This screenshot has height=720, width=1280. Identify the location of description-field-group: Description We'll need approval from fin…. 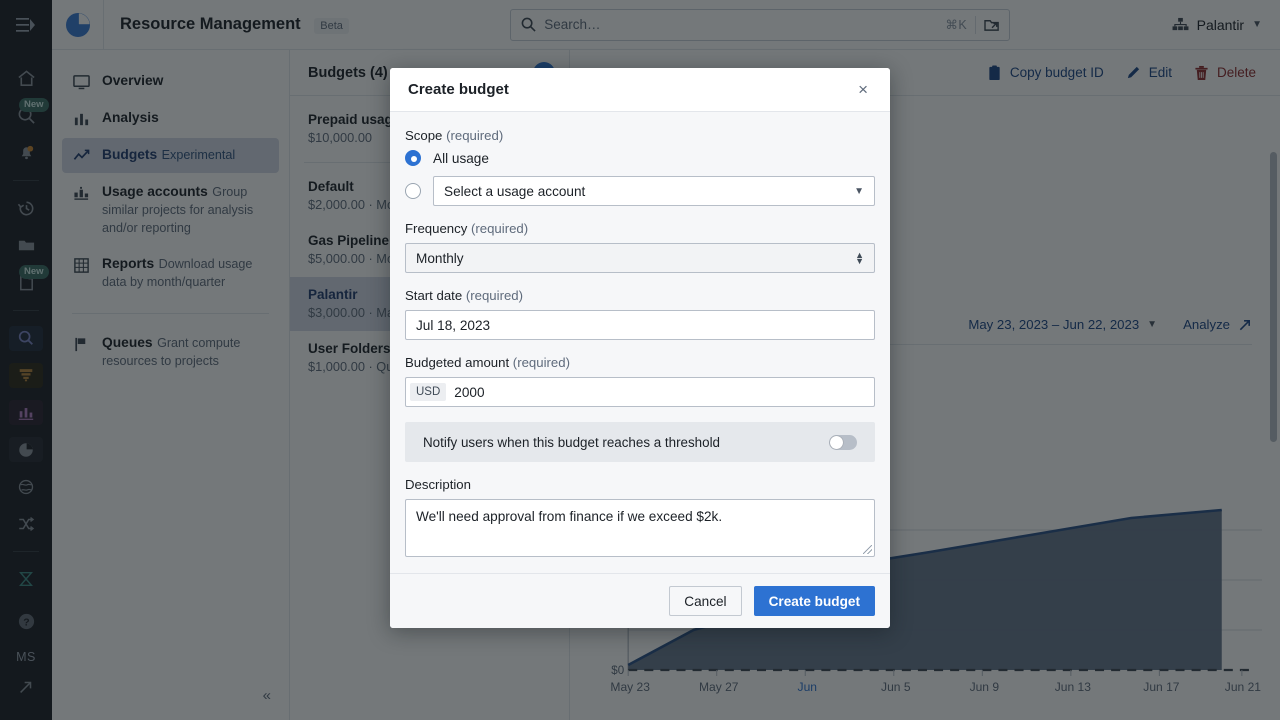
(640, 517).